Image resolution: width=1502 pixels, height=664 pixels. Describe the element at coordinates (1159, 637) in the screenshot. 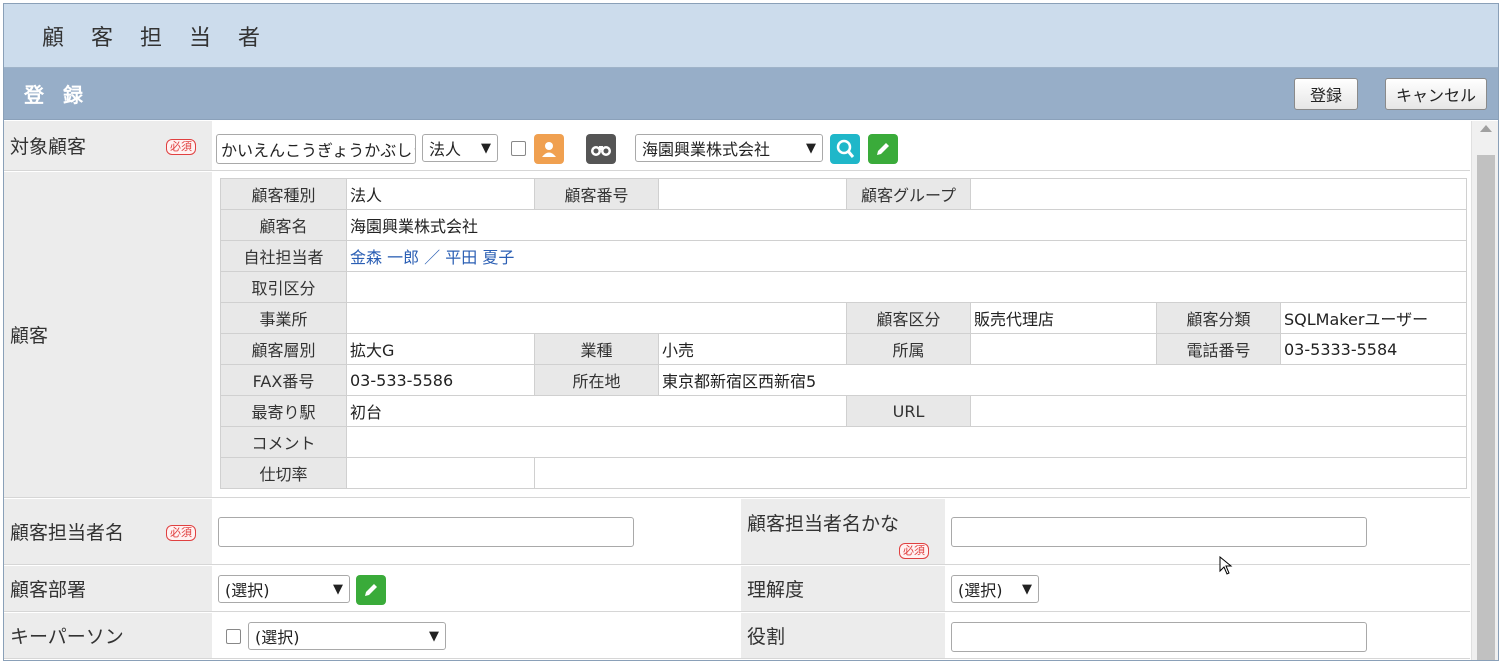

I see `role-input` at that location.